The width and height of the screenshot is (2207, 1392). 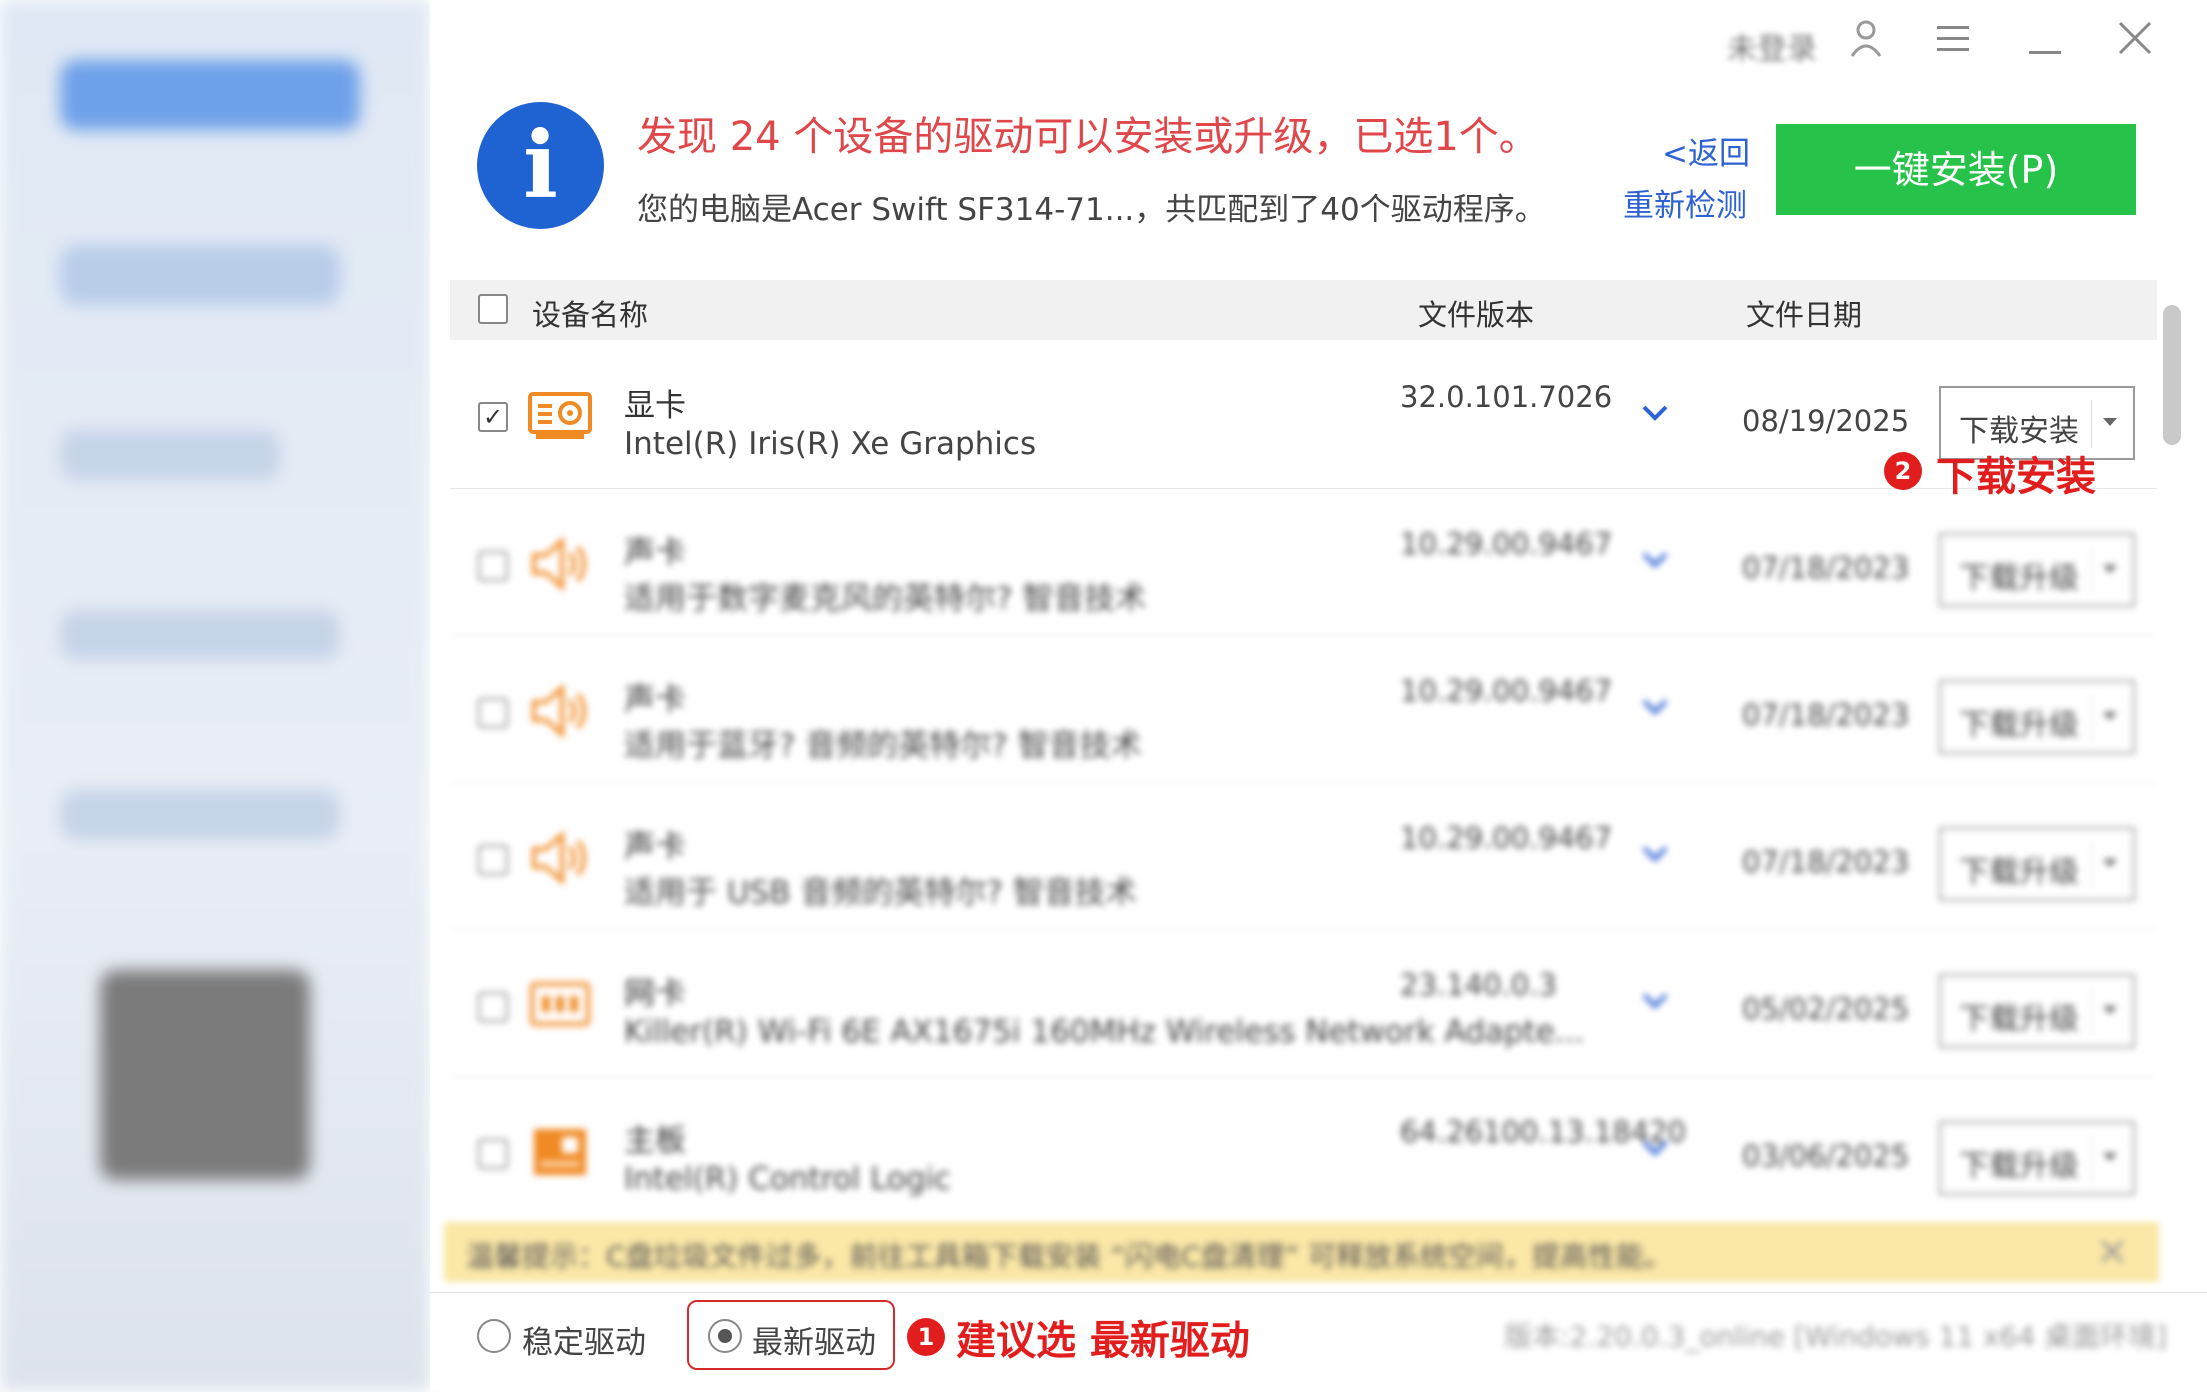 I want to click on stable-driver-radio, so click(x=494, y=1336).